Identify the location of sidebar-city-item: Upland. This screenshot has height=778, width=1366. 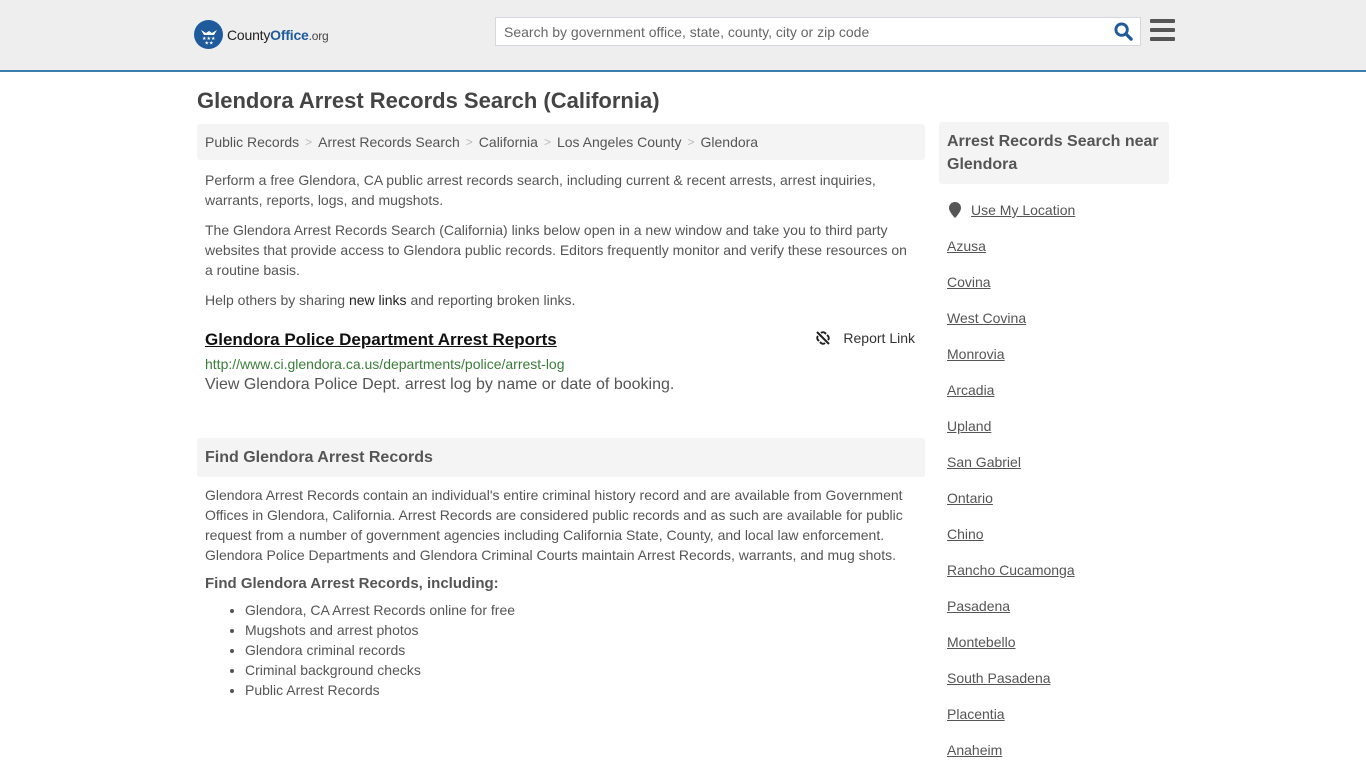
(1054, 436).